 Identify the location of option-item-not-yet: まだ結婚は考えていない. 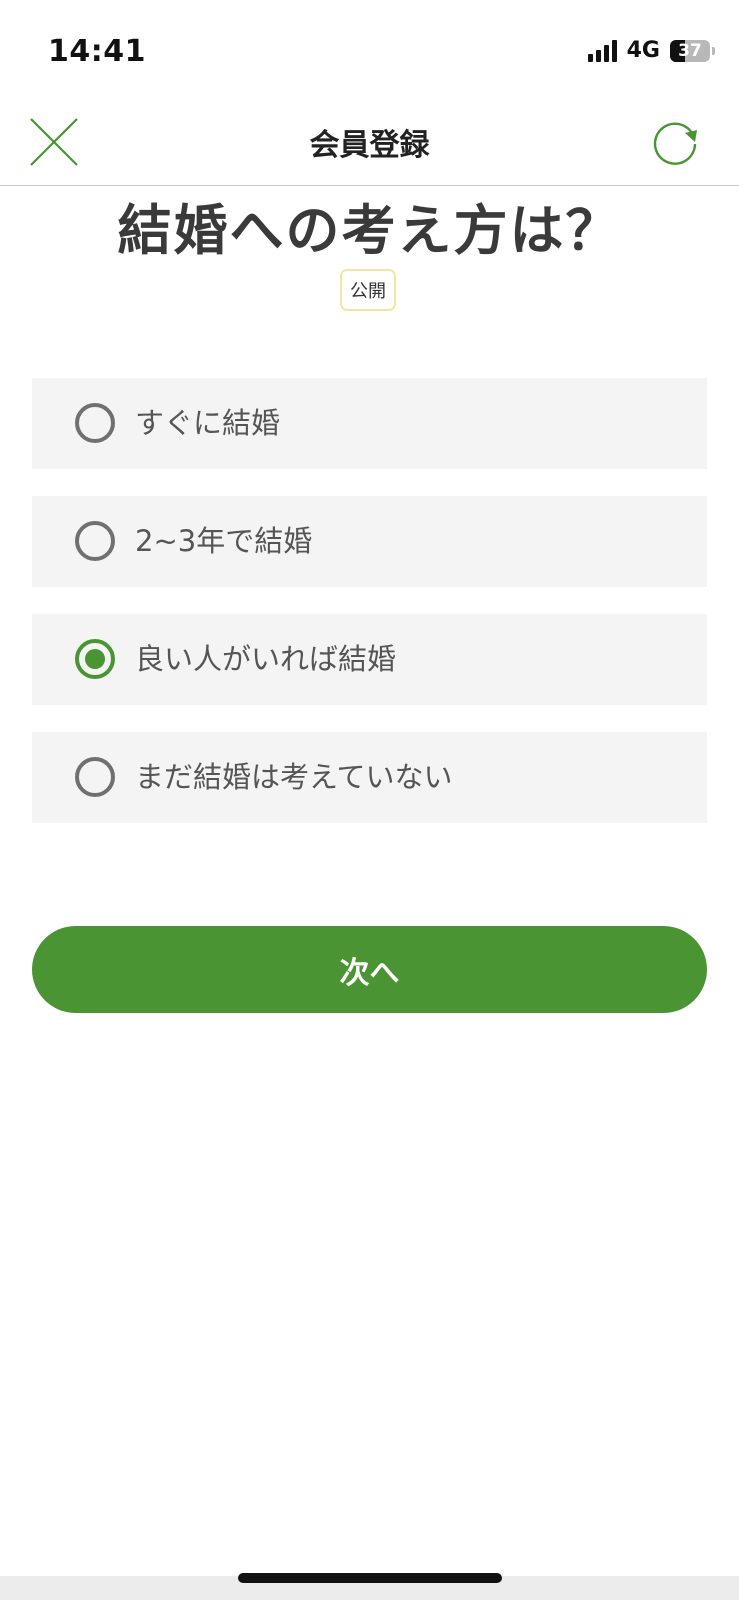
(369, 777).